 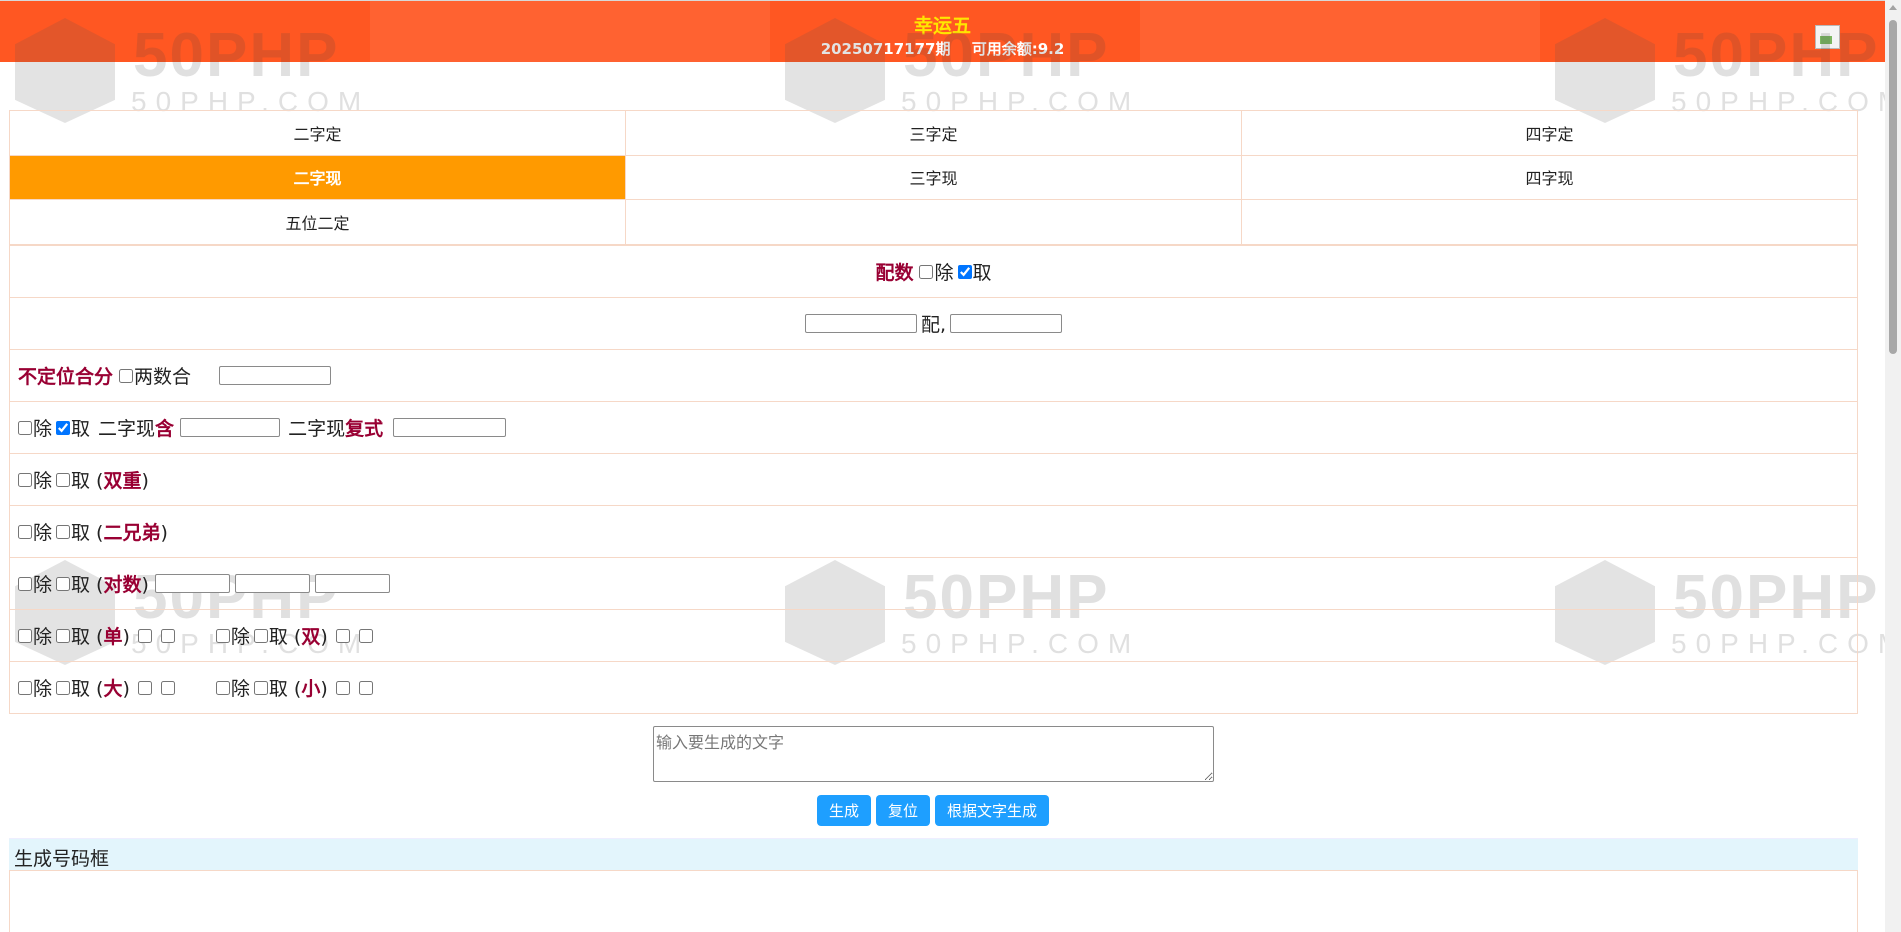 I want to click on peishu-exclude-checkbox, so click(x=926, y=271).